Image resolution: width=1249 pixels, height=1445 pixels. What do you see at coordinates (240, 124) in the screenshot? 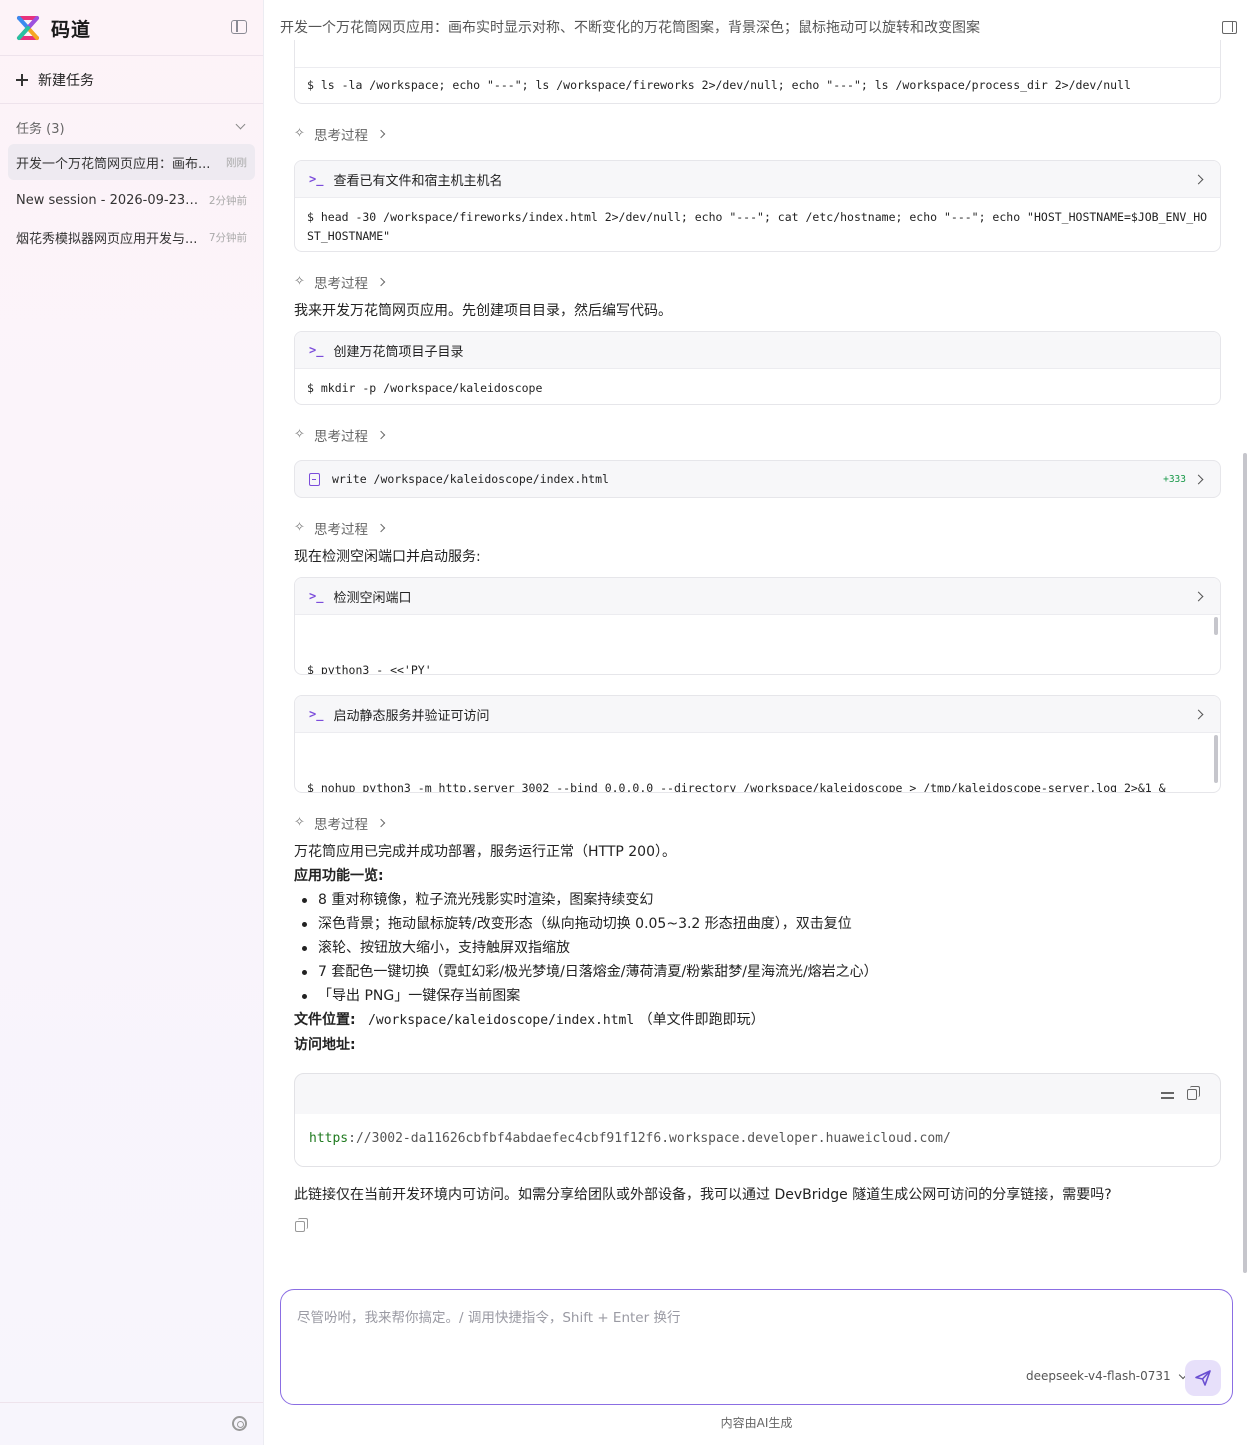
I see `chevron-down-icon` at bounding box center [240, 124].